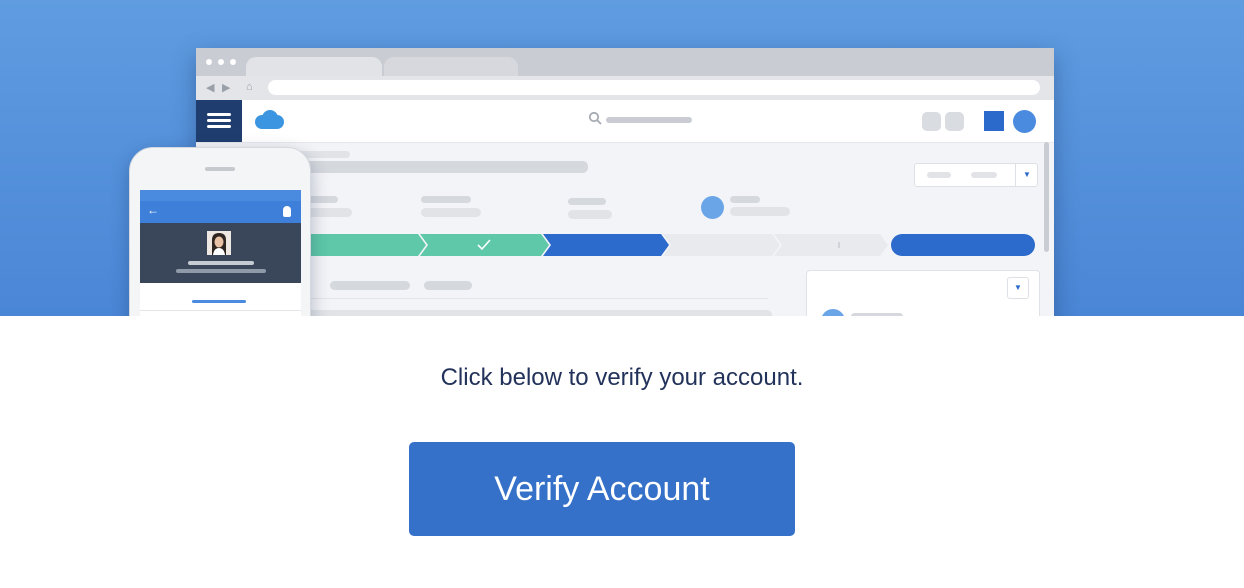  I want to click on app-launcher-icon, so click(994, 121).